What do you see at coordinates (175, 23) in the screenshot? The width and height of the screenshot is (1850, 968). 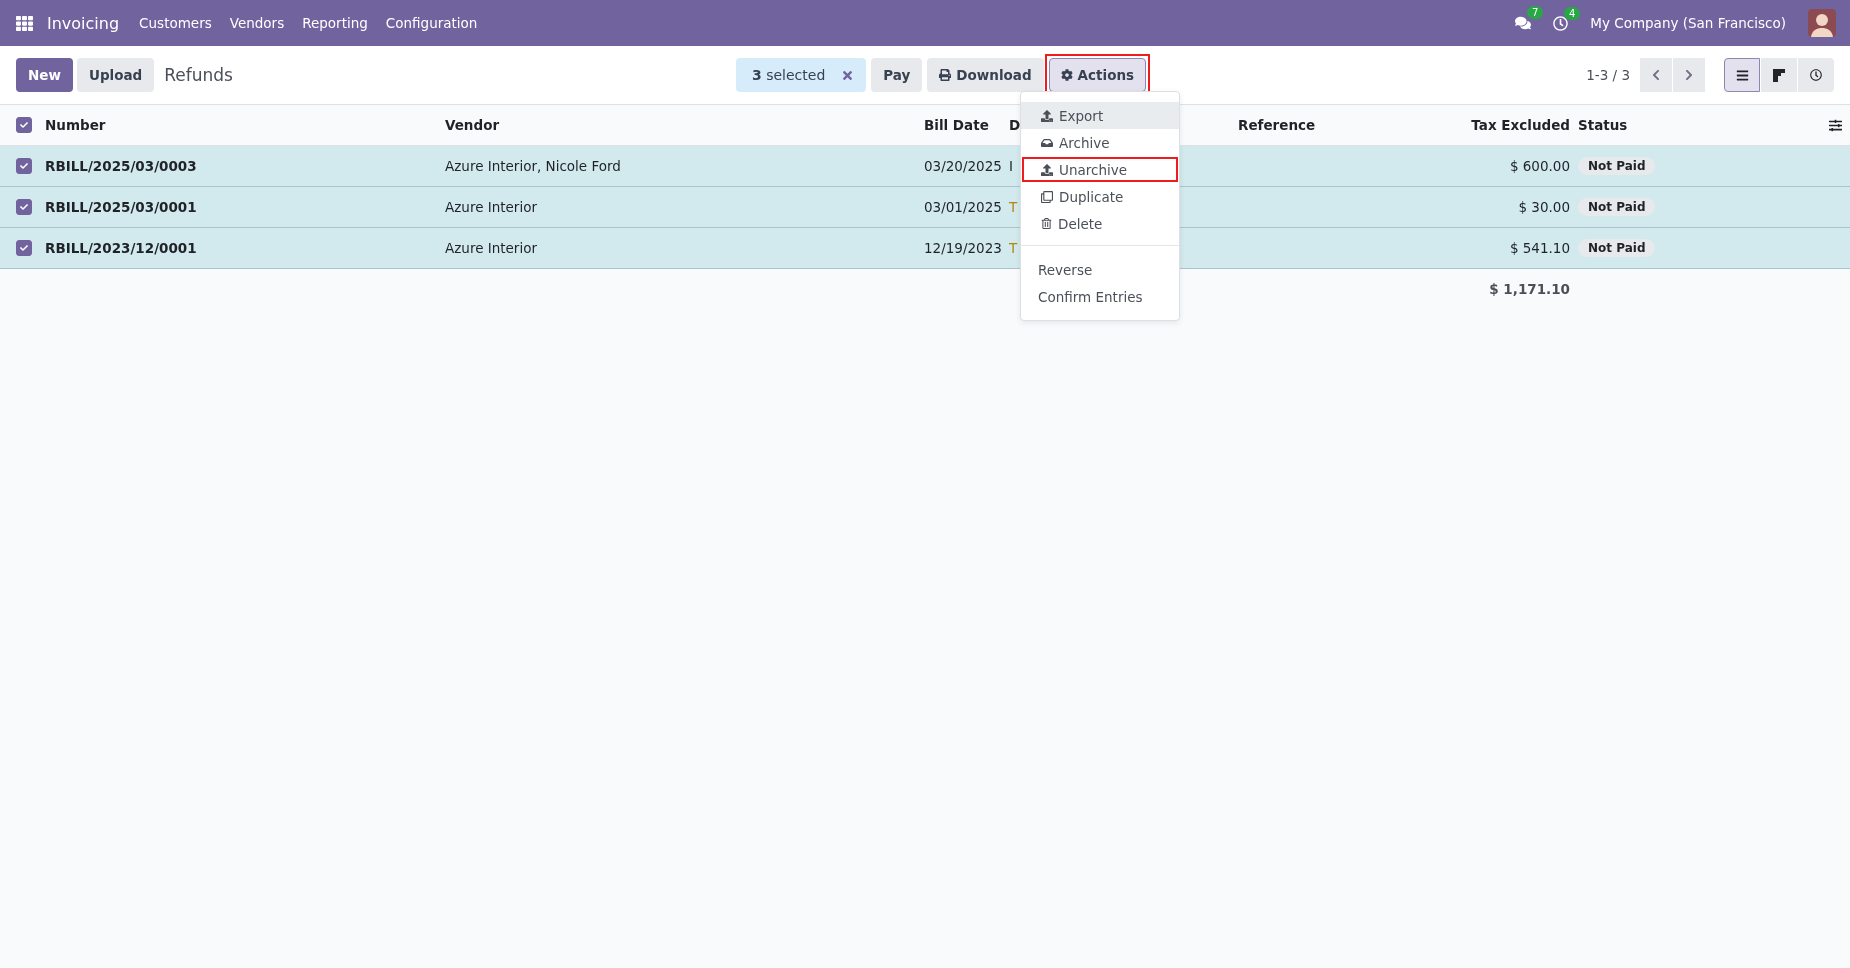 I see `nav-menu-item: Customers` at bounding box center [175, 23].